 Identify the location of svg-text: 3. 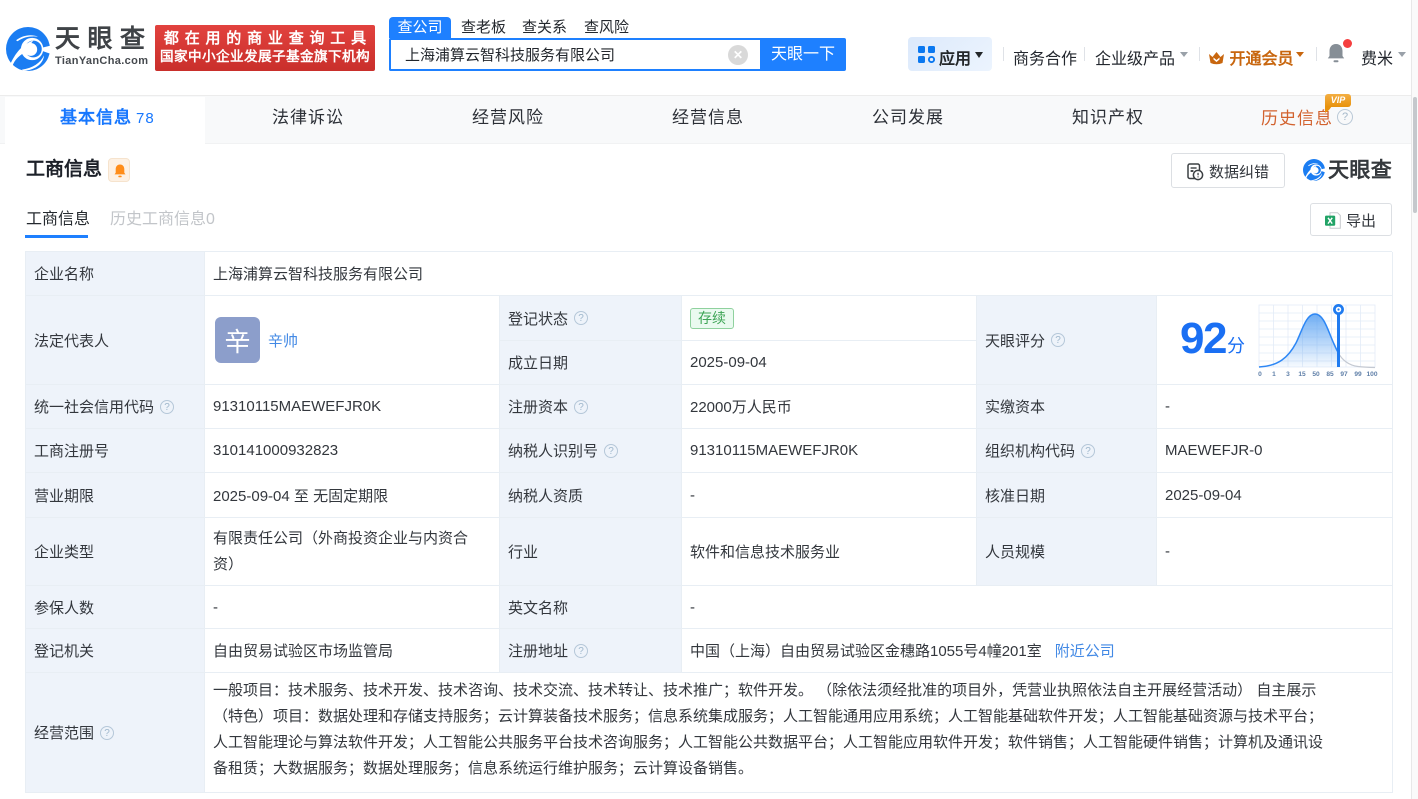
(1288, 374).